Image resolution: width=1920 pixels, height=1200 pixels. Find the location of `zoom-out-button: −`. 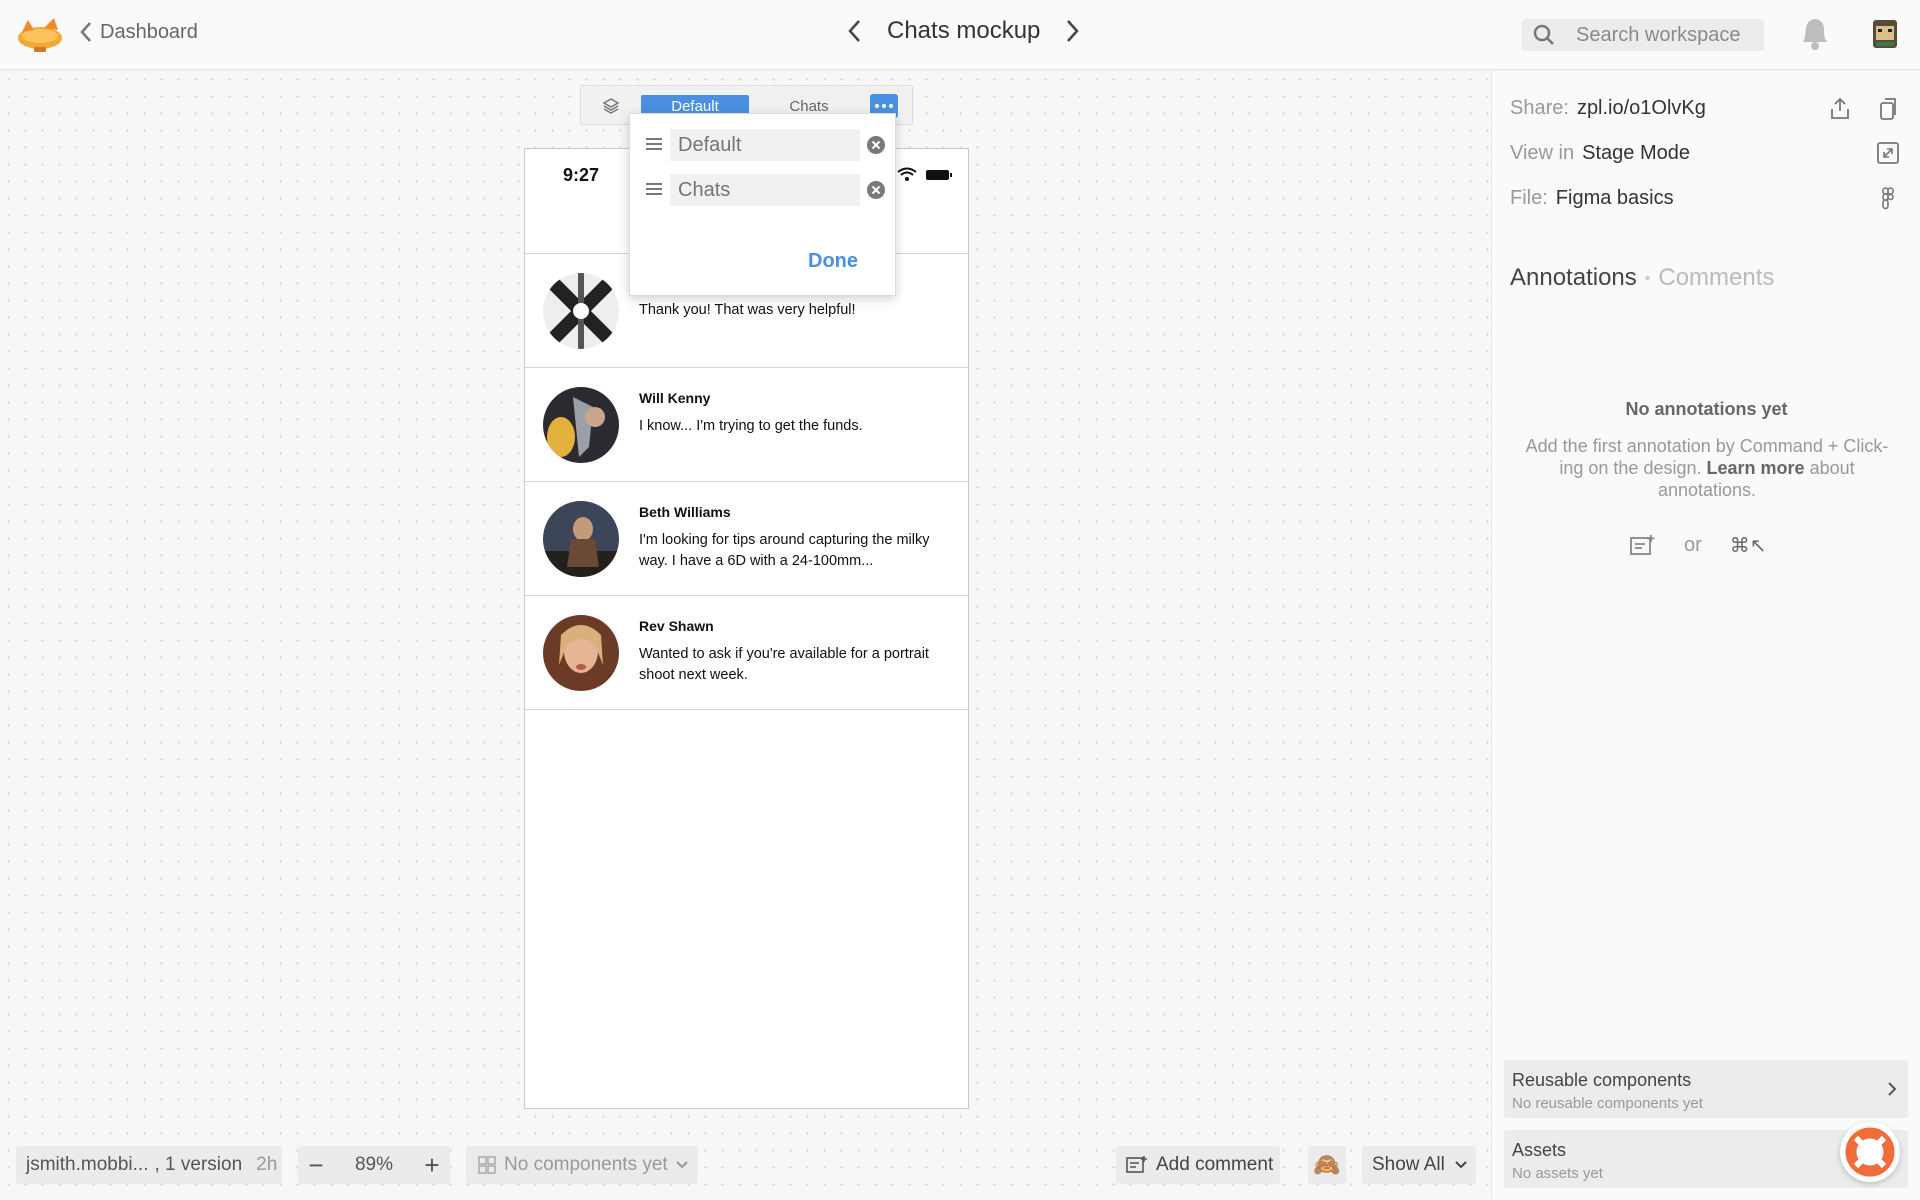

zoom-out-button: − is located at coordinates (316, 1165).